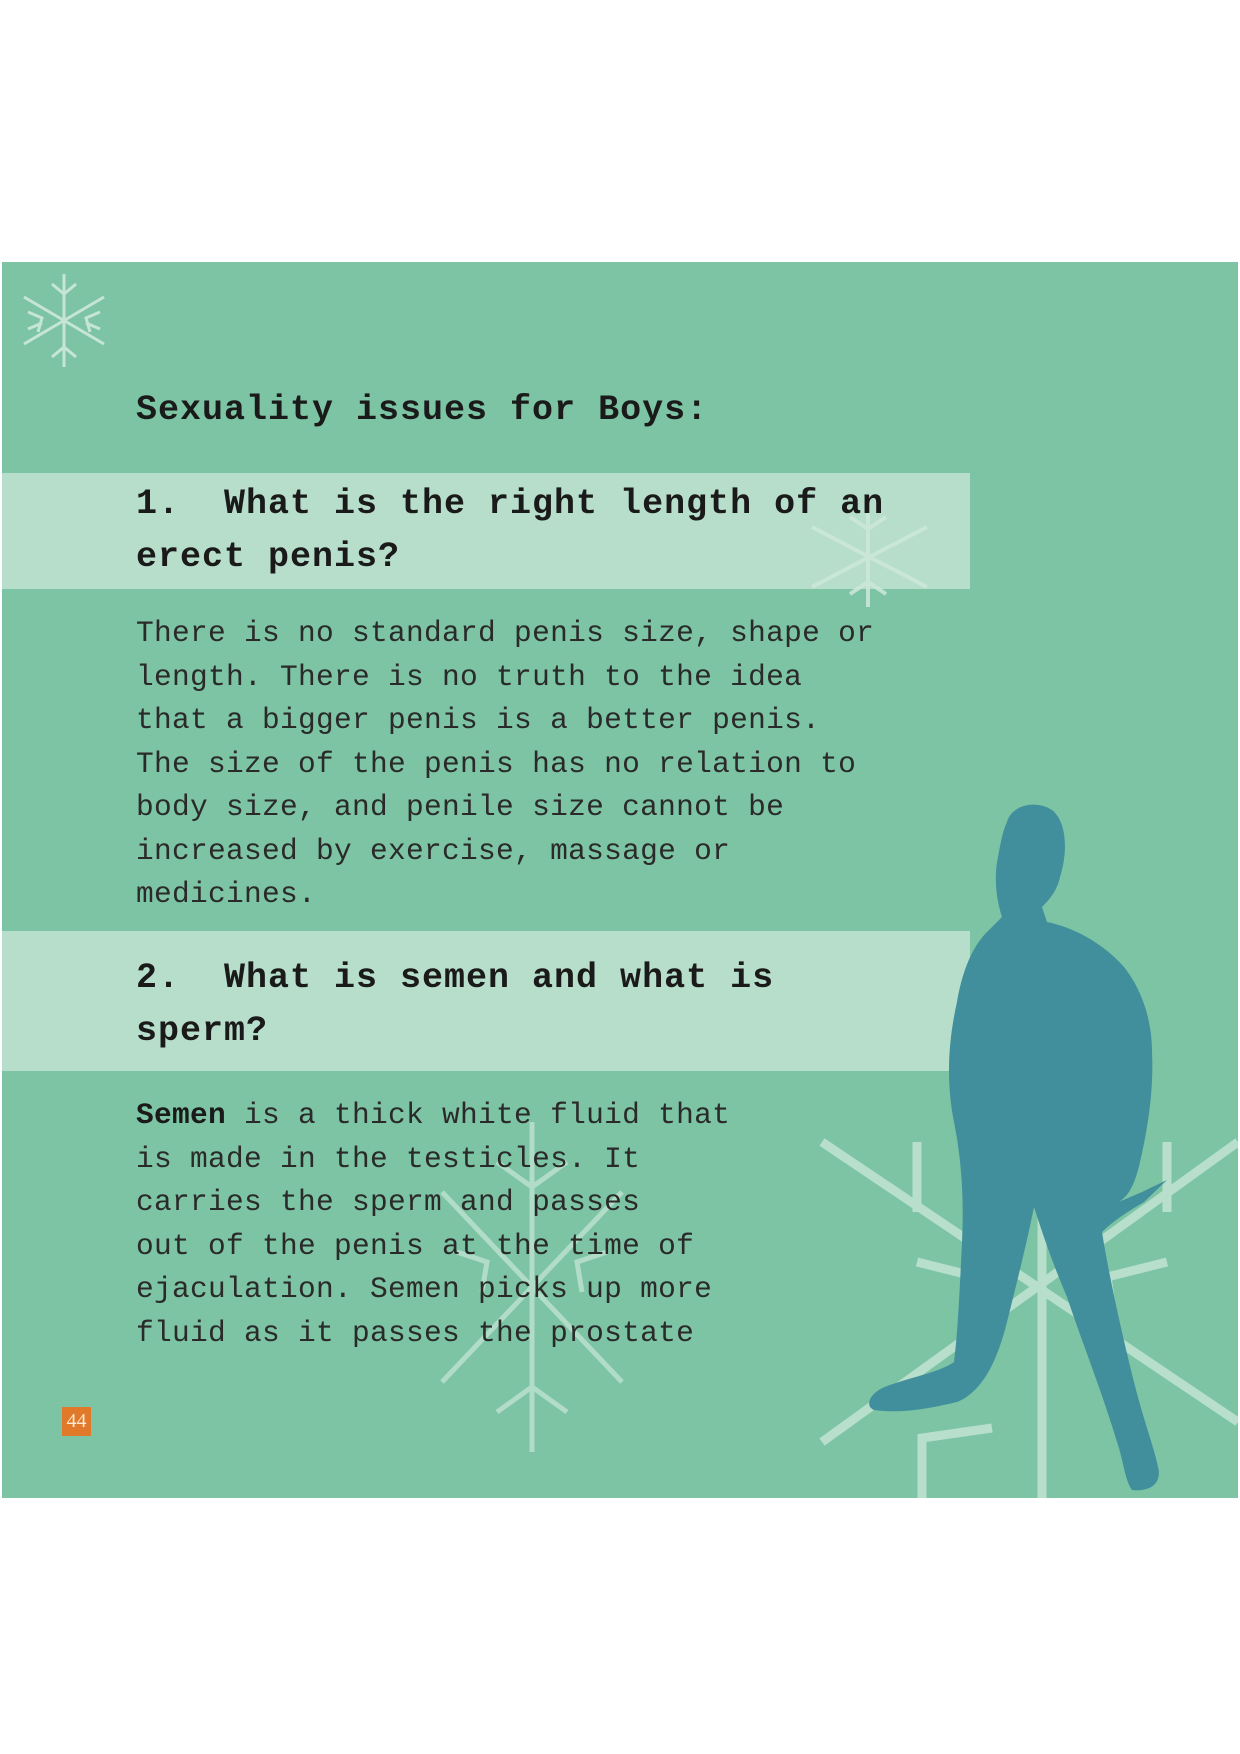 The width and height of the screenshot is (1240, 1754). Describe the element at coordinates (478, 1115) in the screenshot. I see `answer-2-line: is a thick white fluid that` at that location.